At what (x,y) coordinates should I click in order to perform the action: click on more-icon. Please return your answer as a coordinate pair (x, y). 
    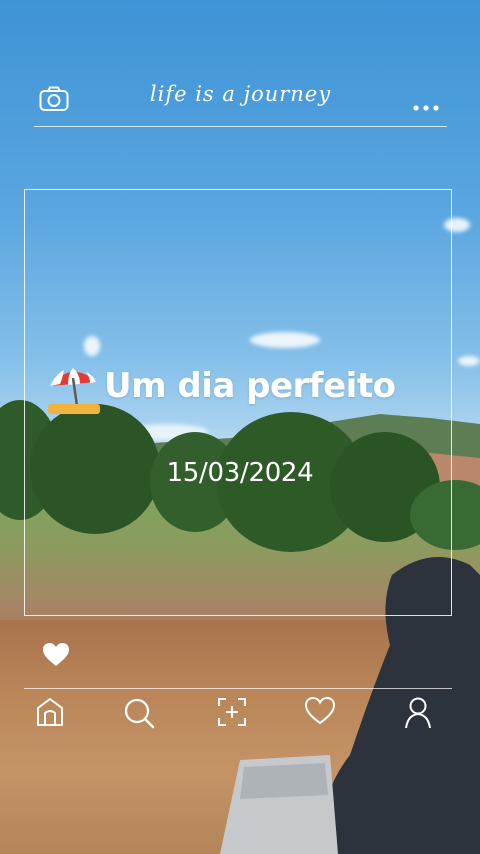
    Looking at the image, I should click on (426, 103).